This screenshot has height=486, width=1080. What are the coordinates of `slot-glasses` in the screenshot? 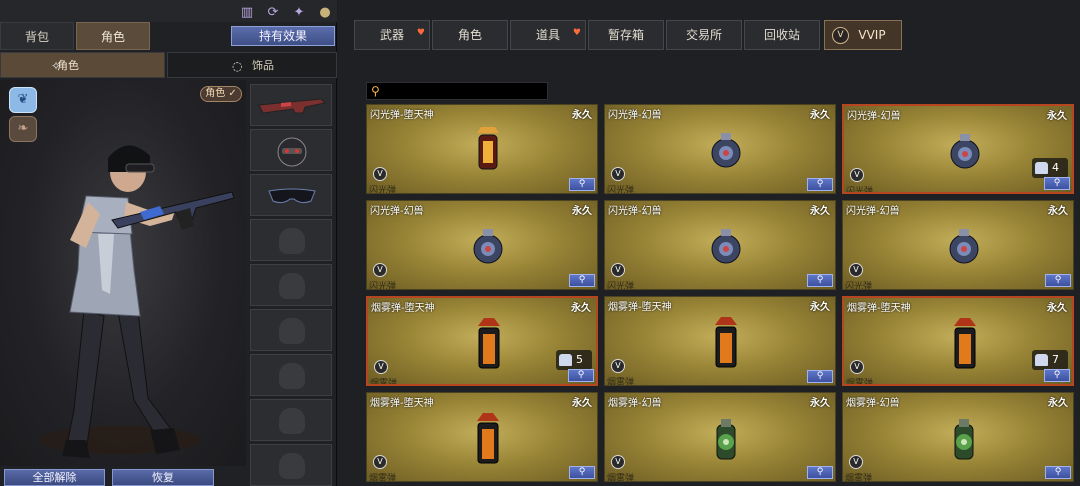 It's located at (291, 195).